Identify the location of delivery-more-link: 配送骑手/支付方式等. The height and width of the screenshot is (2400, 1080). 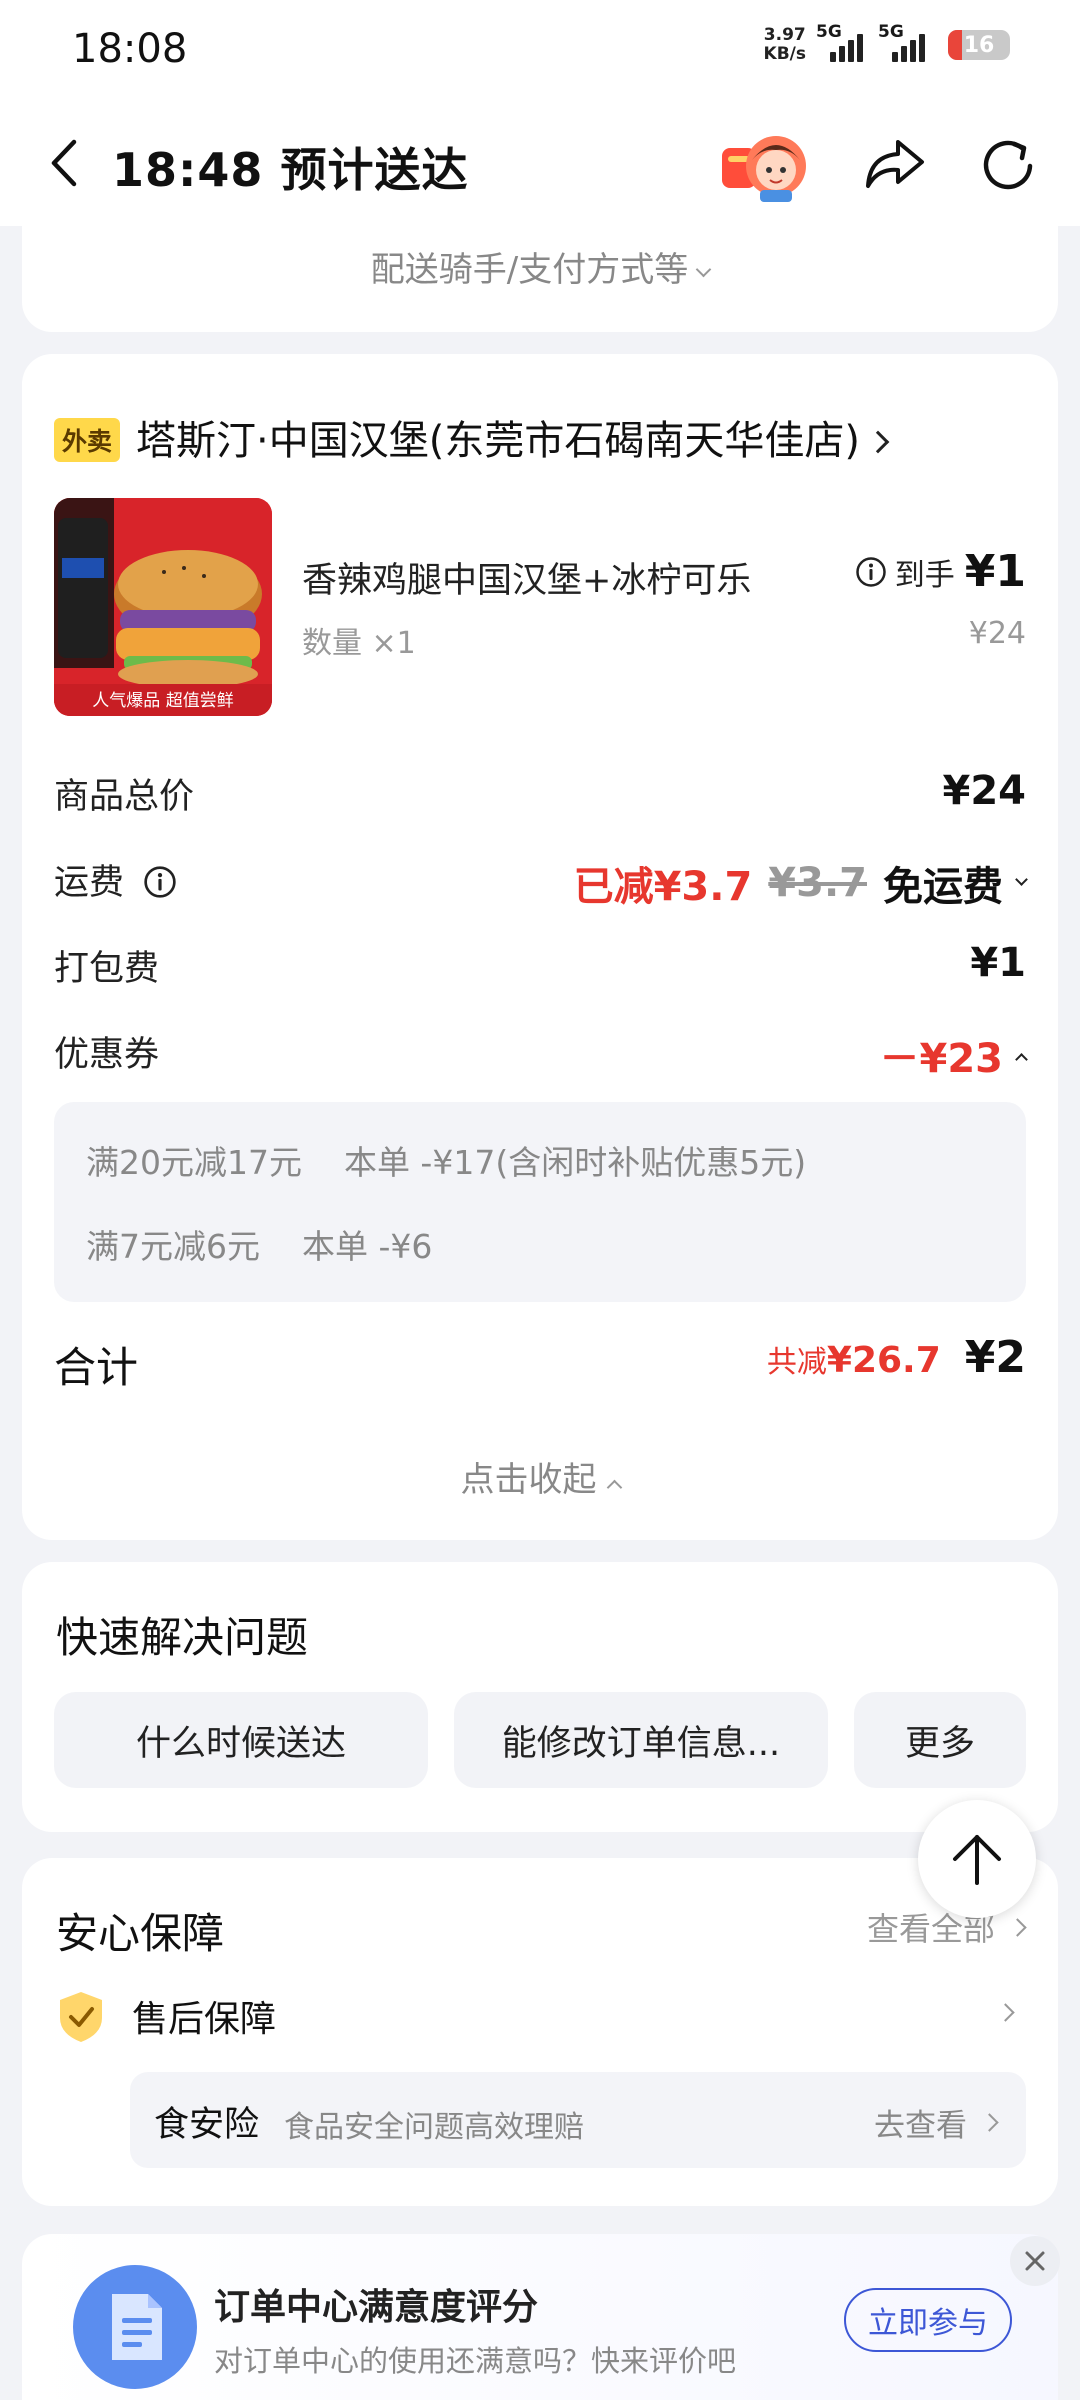
(540, 266).